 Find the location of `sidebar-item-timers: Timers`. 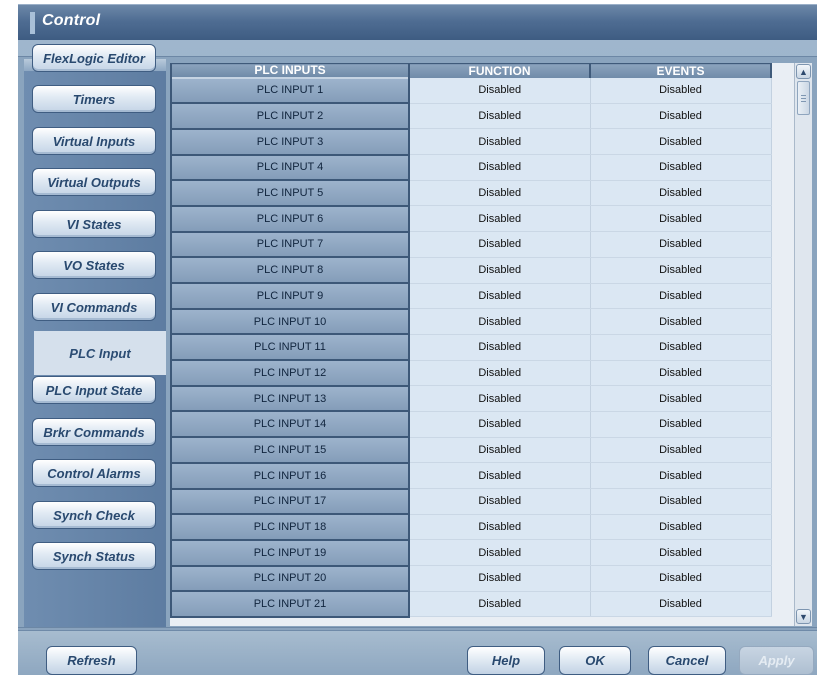

sidebar-item-timers: Timers is located at coordinates (94, 99).